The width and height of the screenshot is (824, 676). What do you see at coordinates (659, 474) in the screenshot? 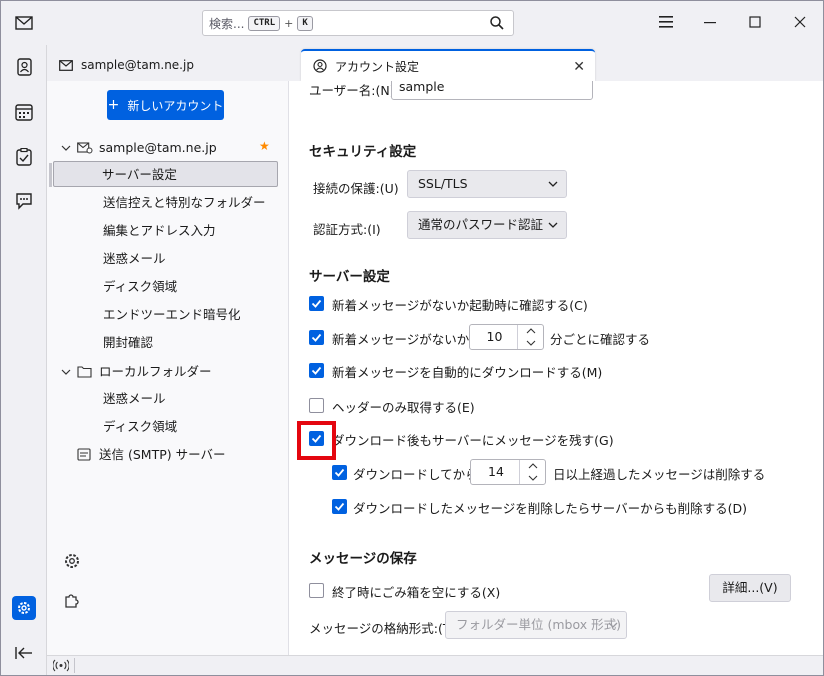
I see `after-download-suffix: 日以上経過したメッセージは削除する` at bounding box center [659, 474].